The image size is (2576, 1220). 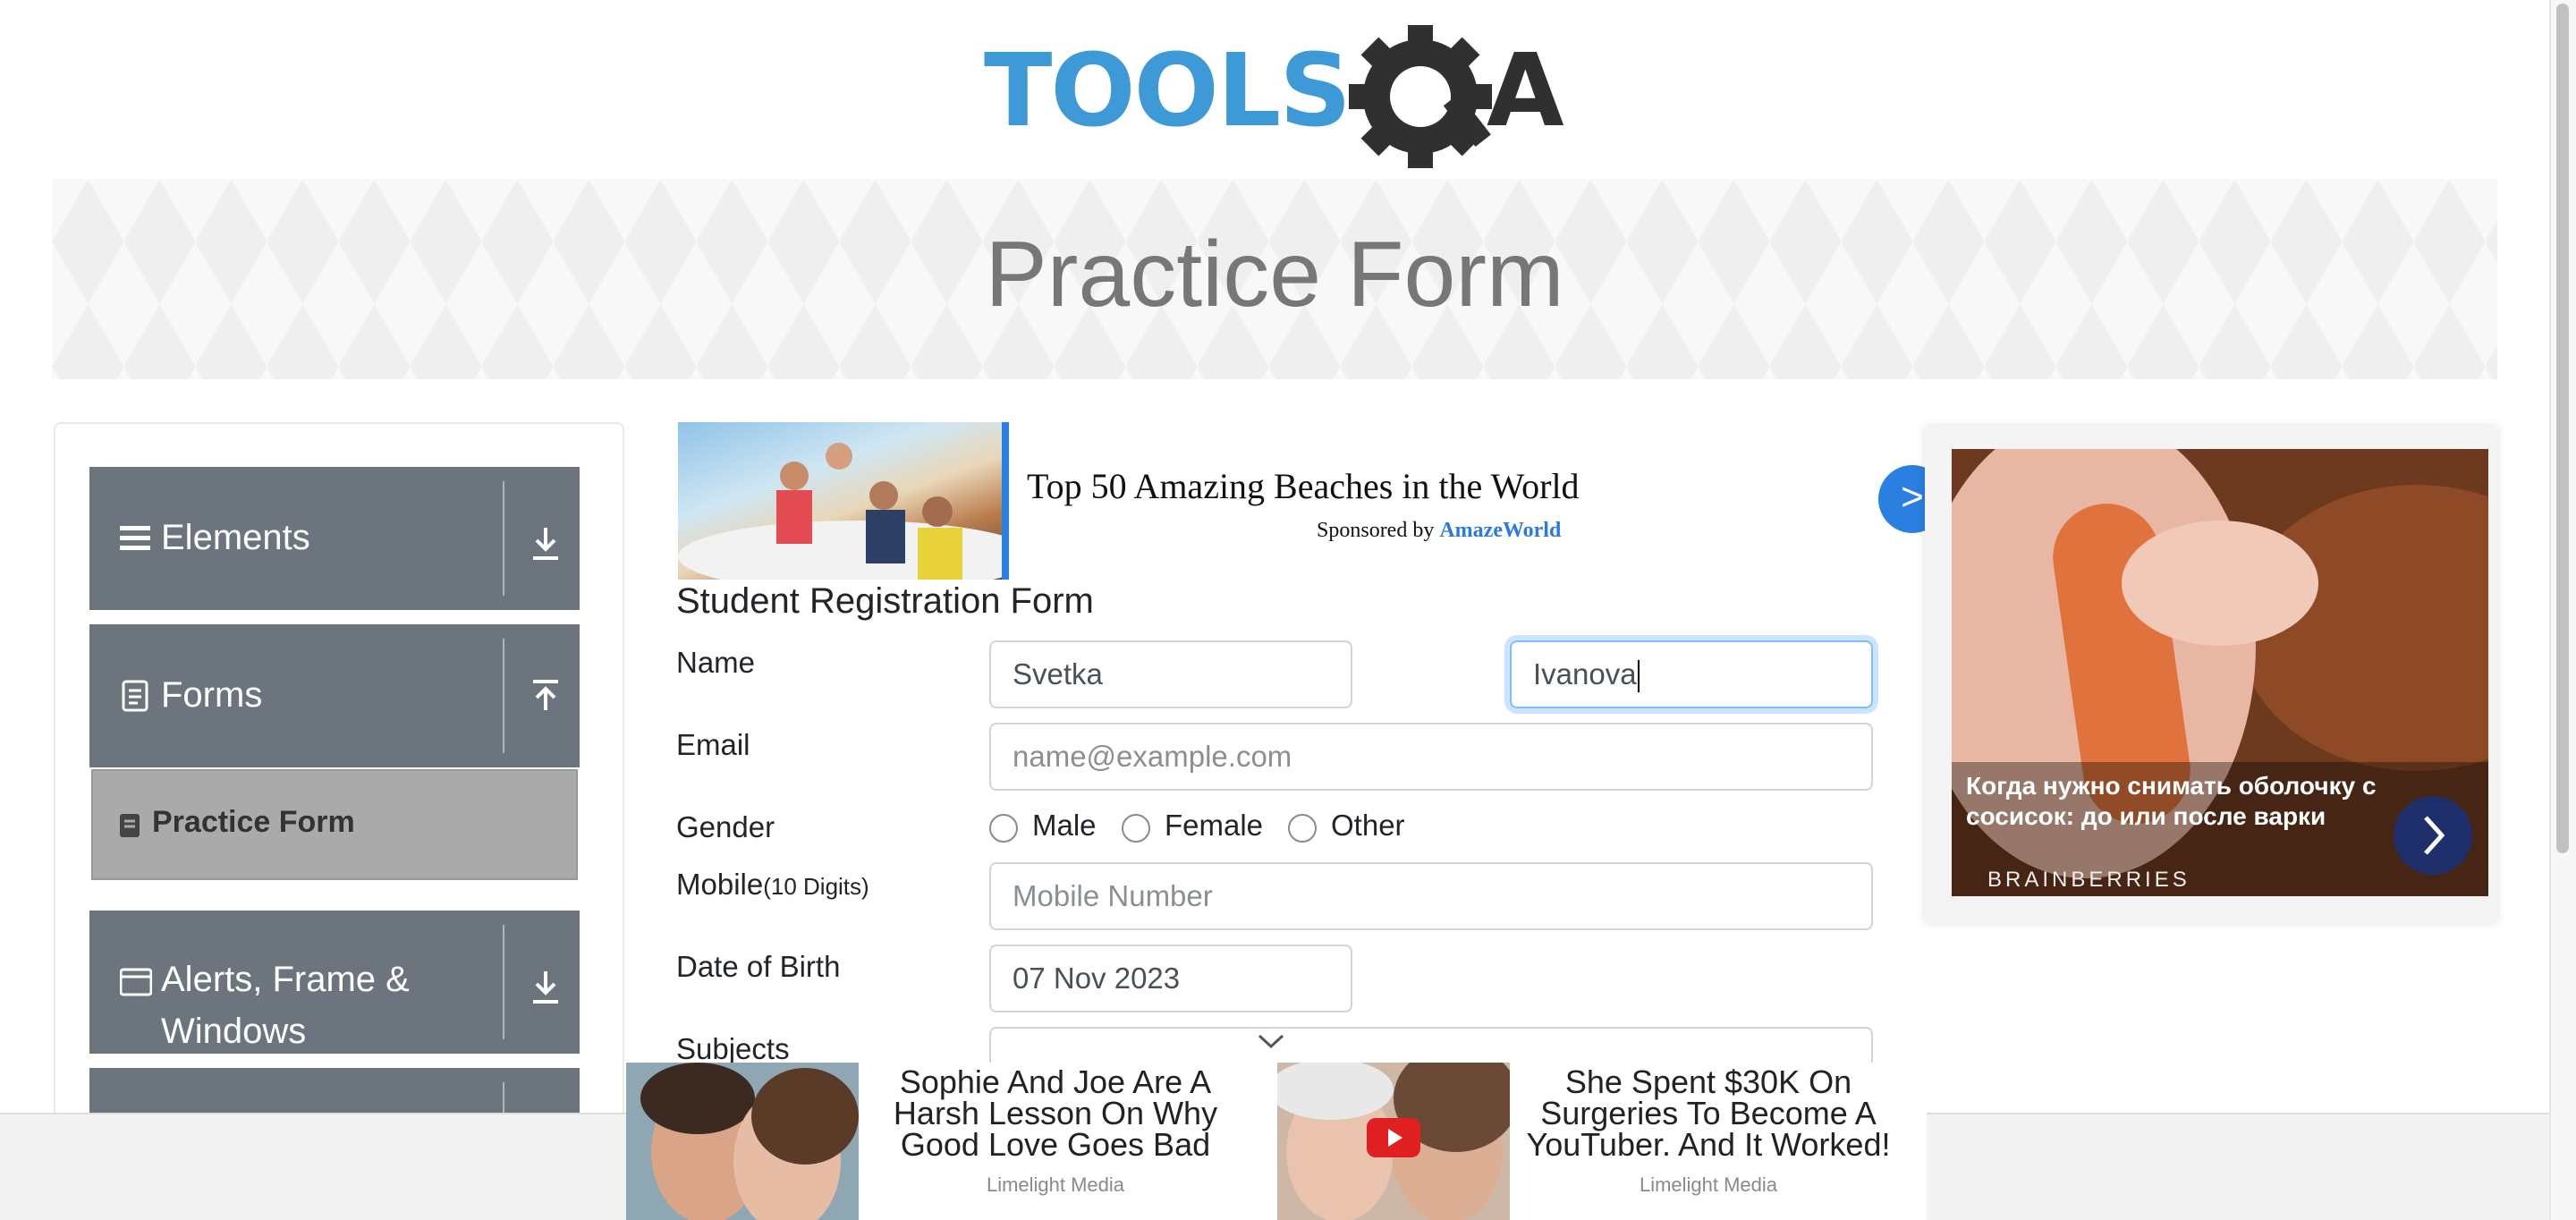 What do you see at coordinates (1393, 1137) in the screenshot?
I see `play-icon` at bounding box center [1393, 1137].